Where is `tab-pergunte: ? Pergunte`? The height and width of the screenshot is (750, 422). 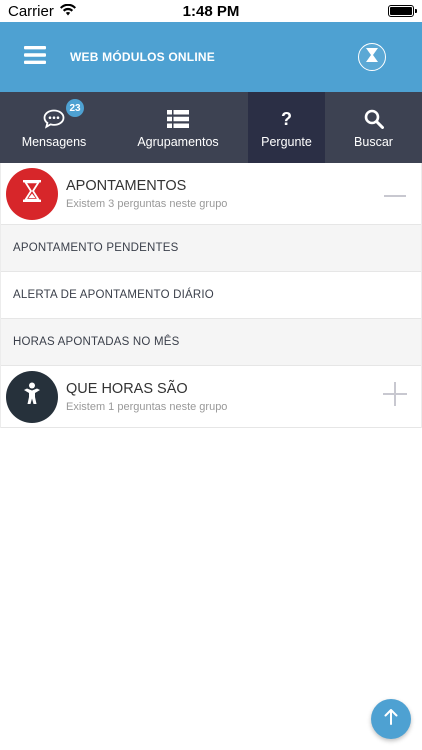 tab-pergunte: ? Pergunte is located at coordinates (286, 127).